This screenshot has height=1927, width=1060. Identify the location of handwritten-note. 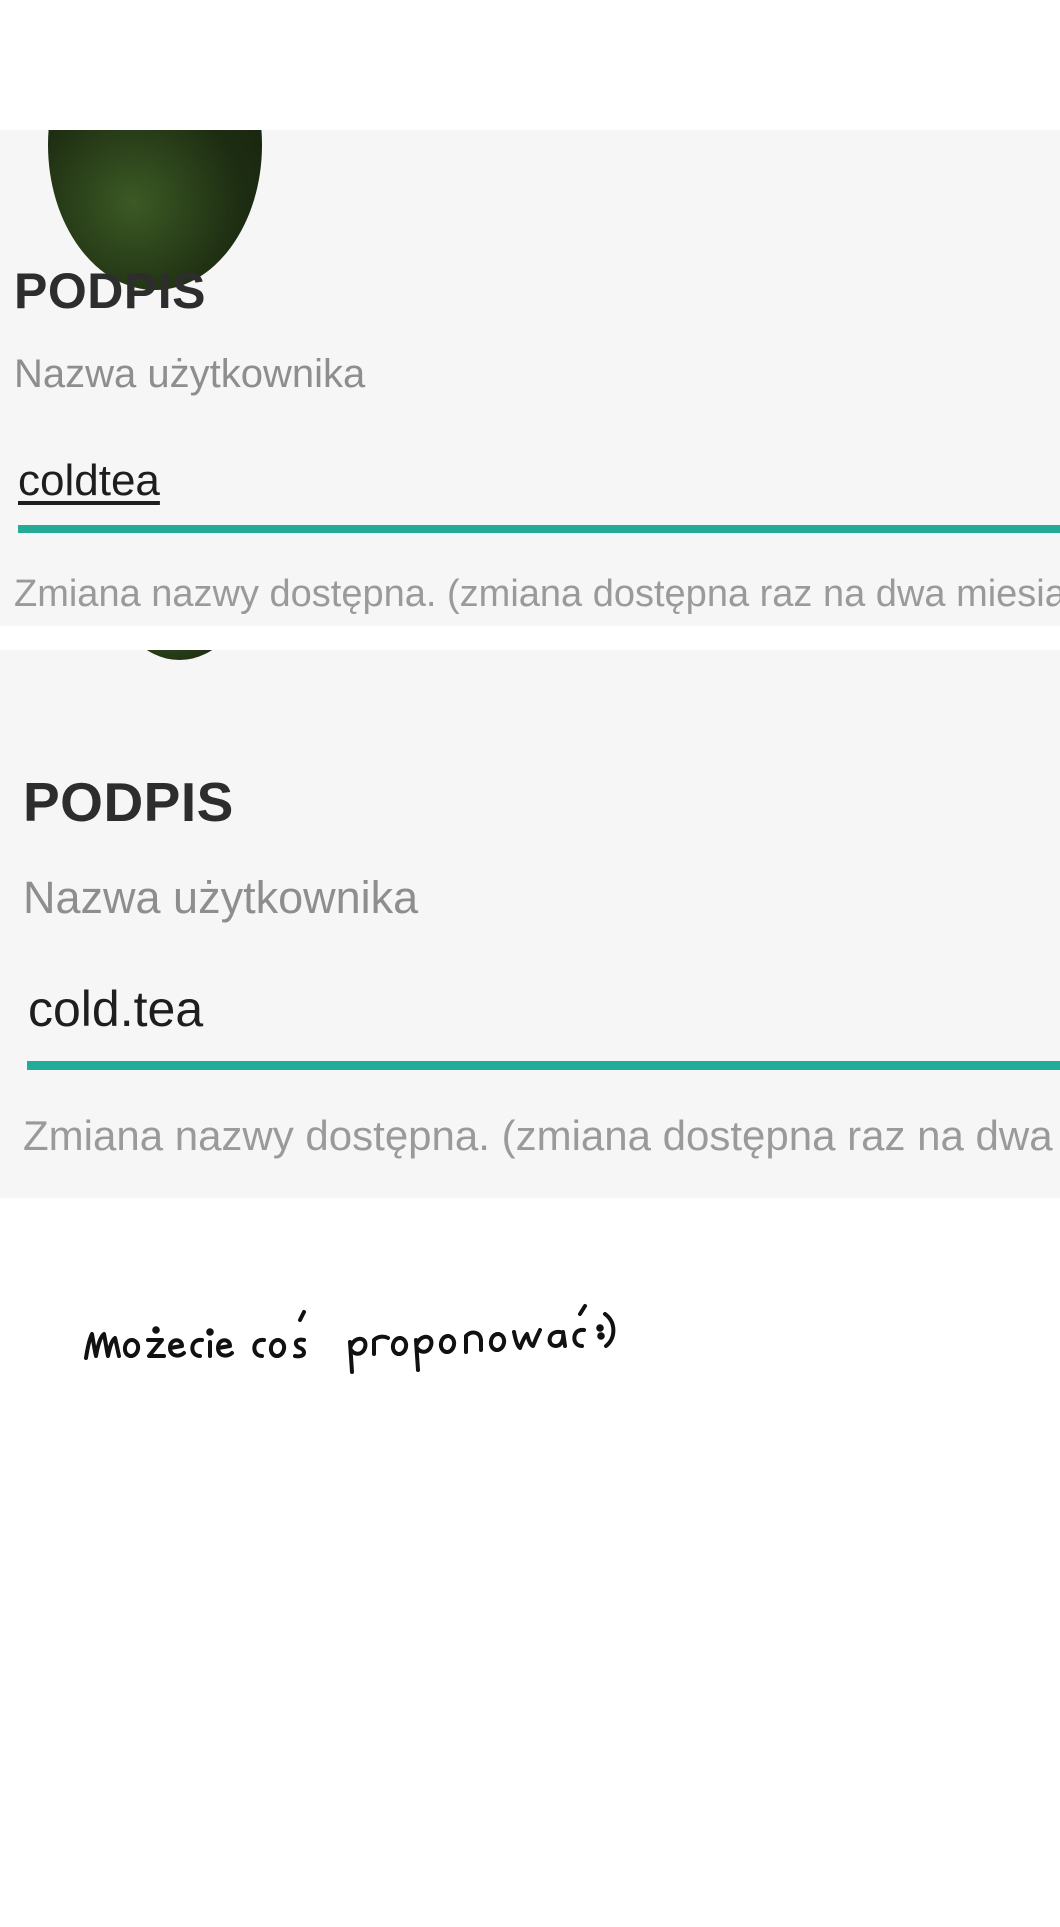
(350, 1339).